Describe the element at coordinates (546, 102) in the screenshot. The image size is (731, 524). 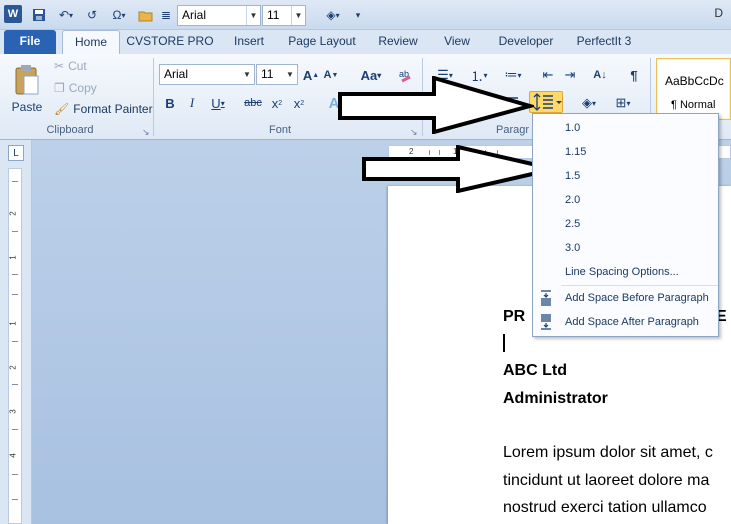
I see `line-spacing-button` at that location.